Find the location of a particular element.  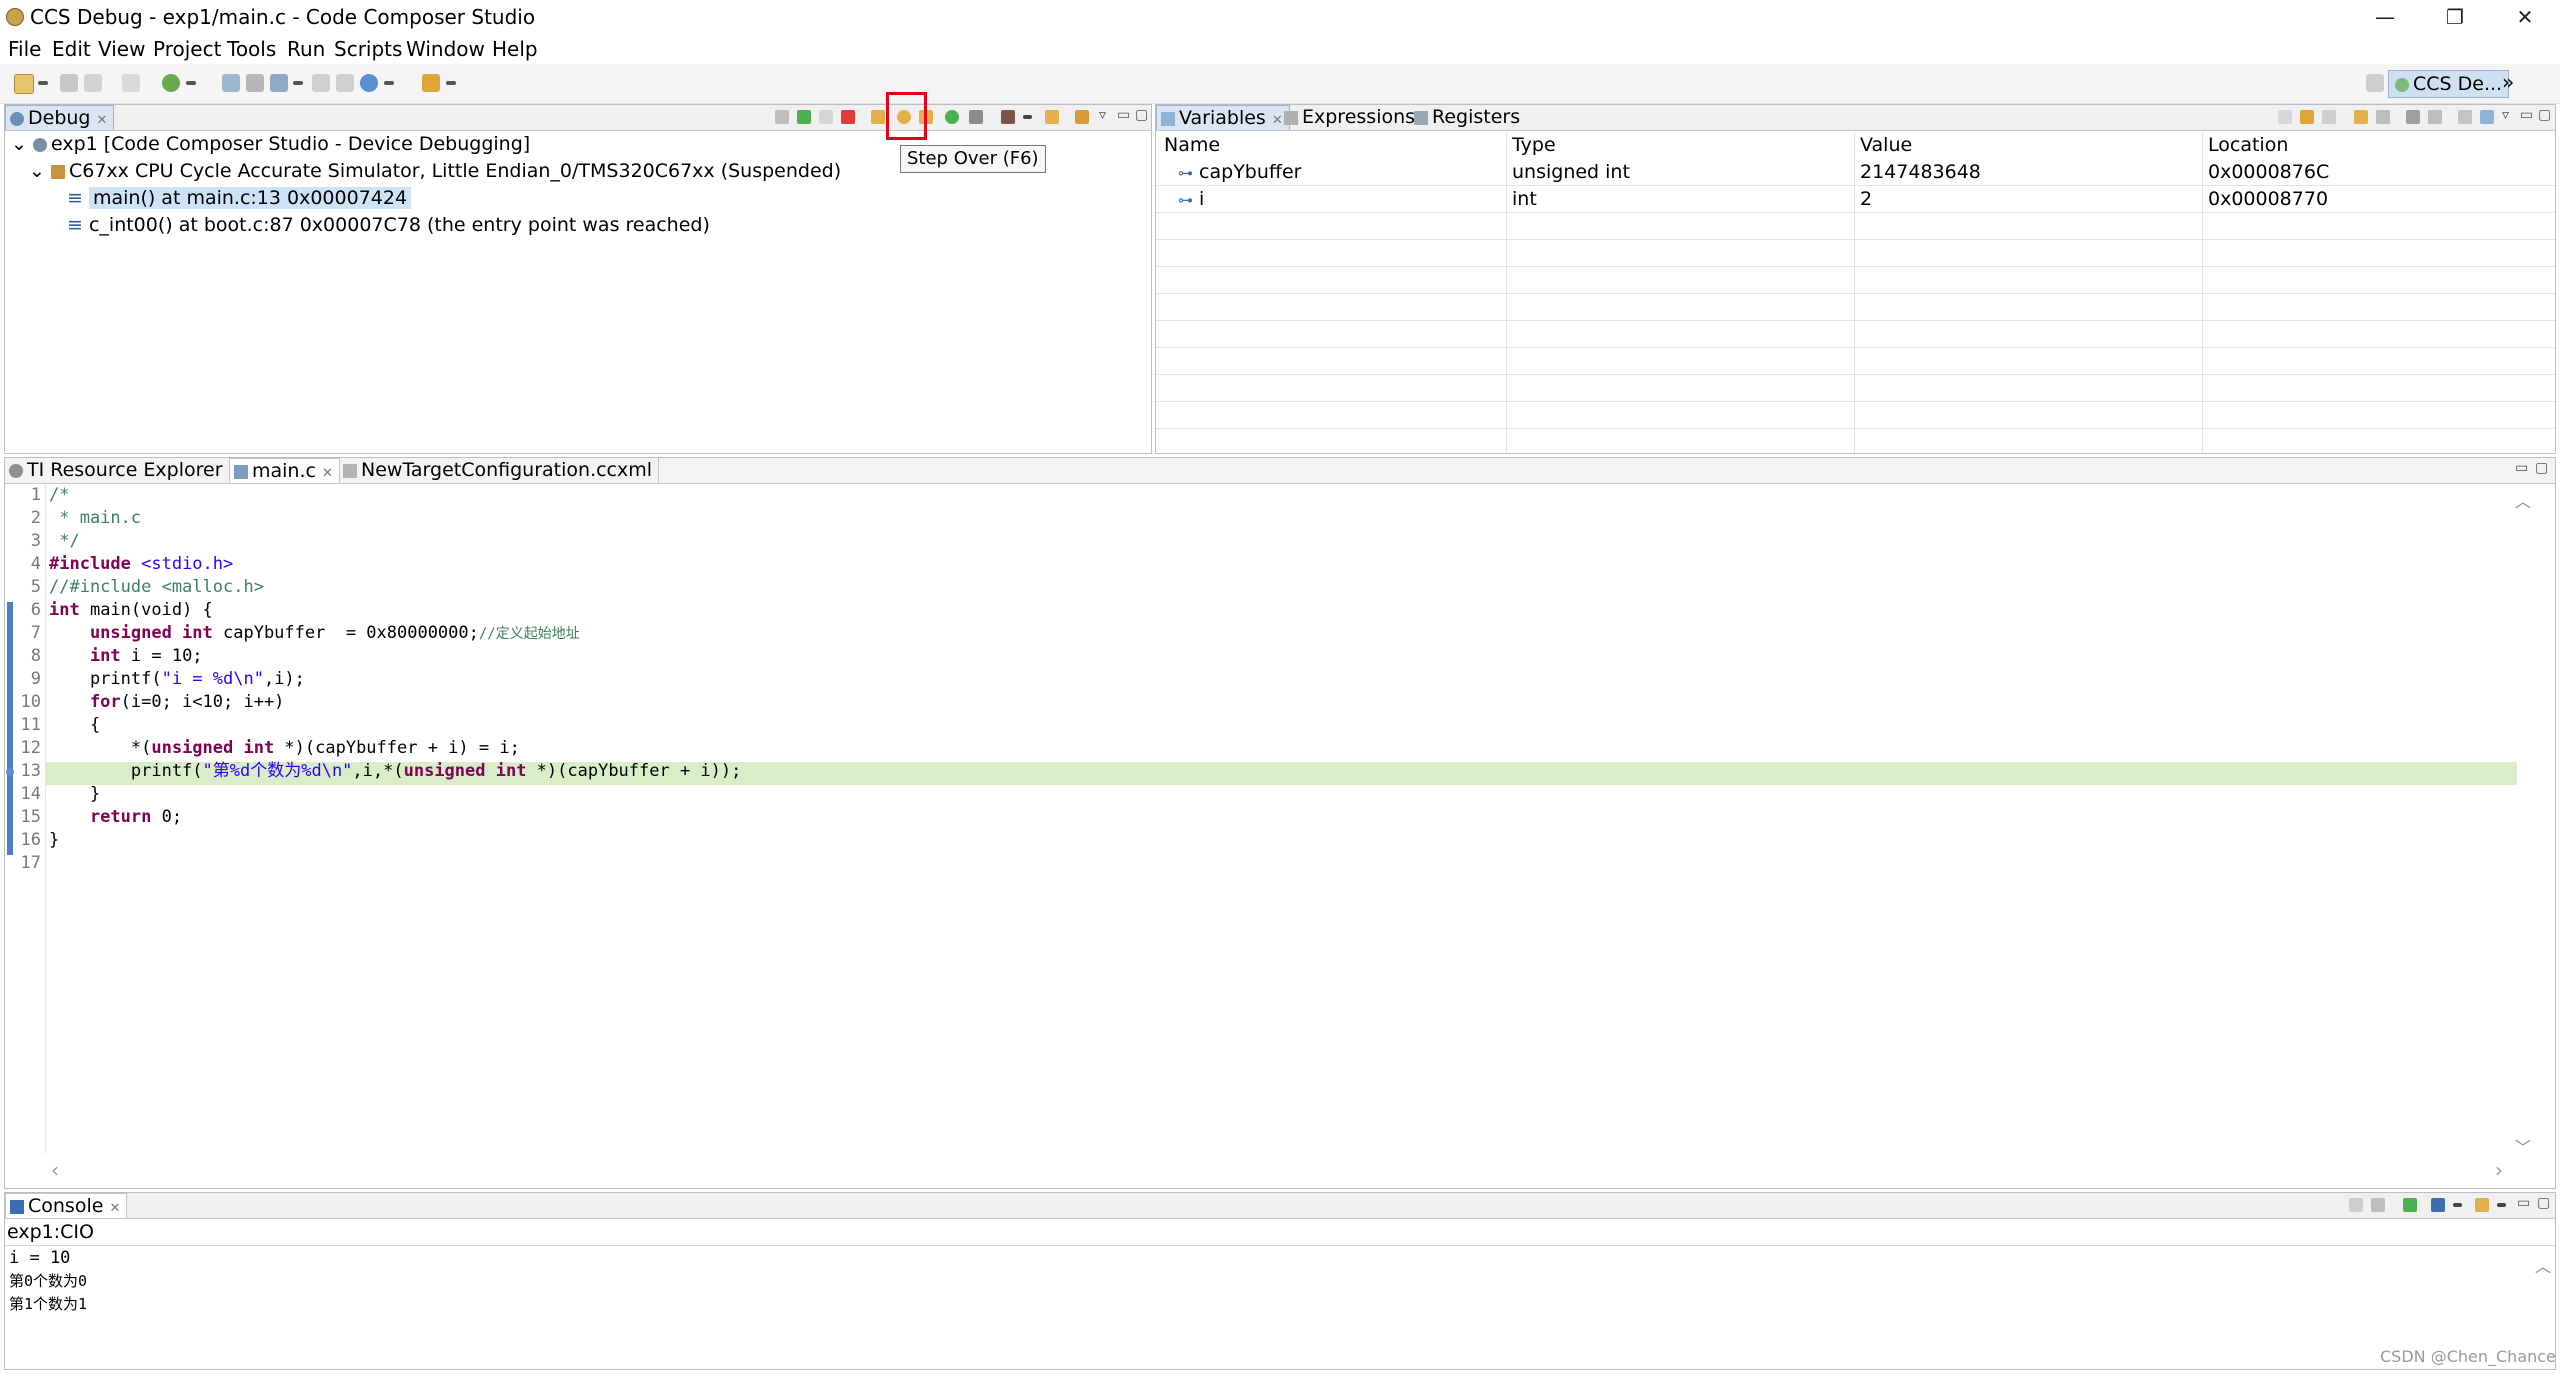

show-logical-structure-icon is located at coordinates (2307, 117).